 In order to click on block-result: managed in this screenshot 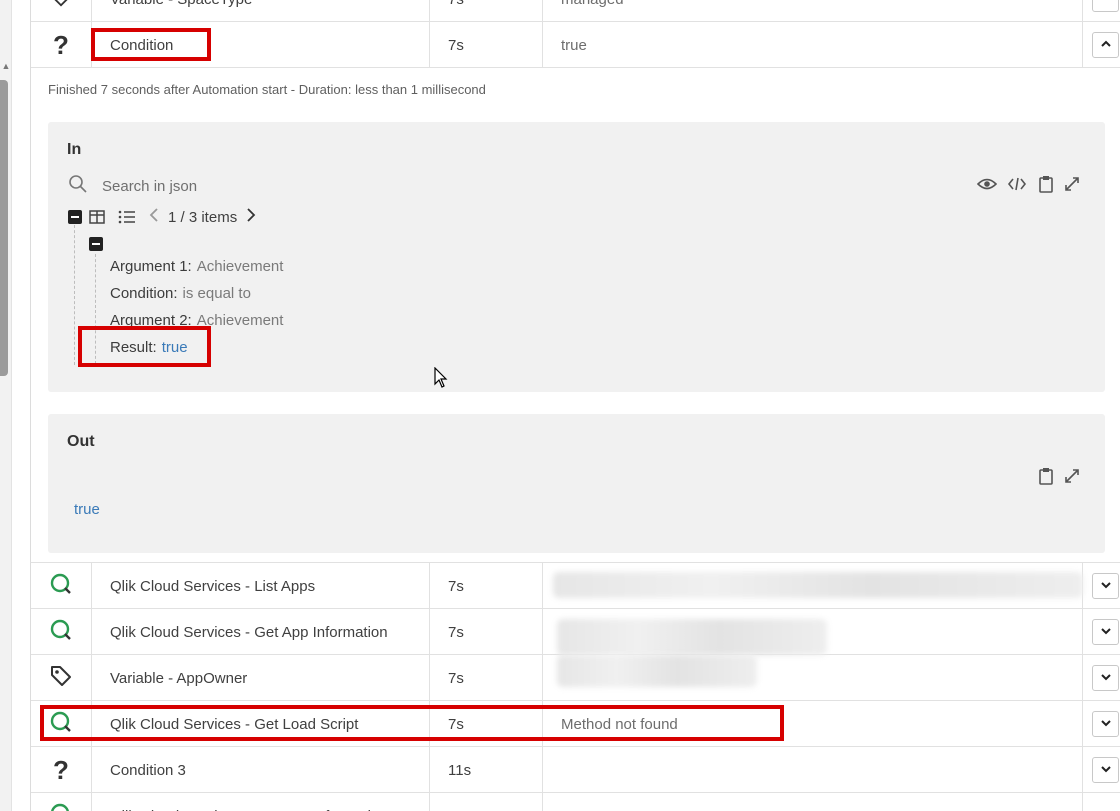, I will do `click(813, 11)`.